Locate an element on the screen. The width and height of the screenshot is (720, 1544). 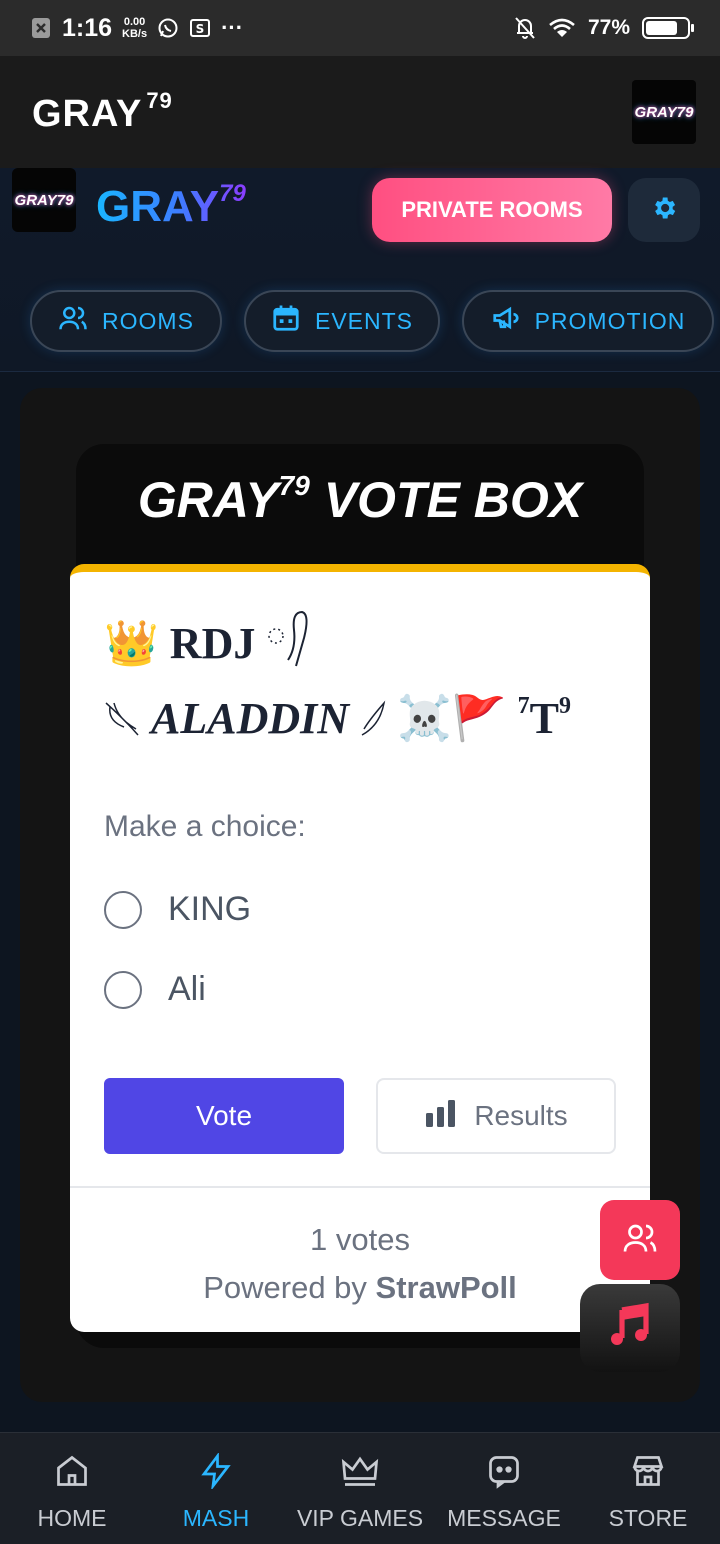
private-rooms-button: PRIVATE ROOMS is located at coordinates (492, 210).